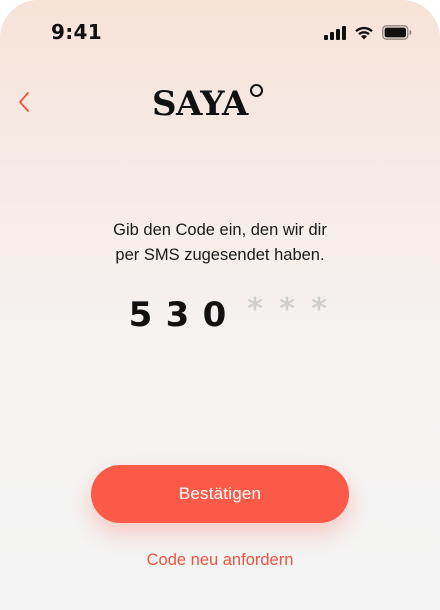  I want to click on code-digit: 0, so click(214, 315).